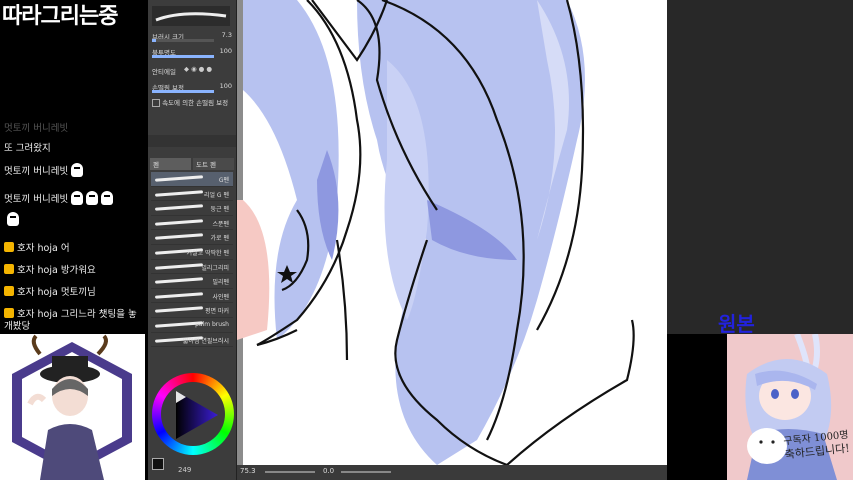 Image resolution: width=853 pixels, height=480 pixels. Describe the element at coordinates (223, 180) in the screenshot. I see `brush-name: G펜` at that location.